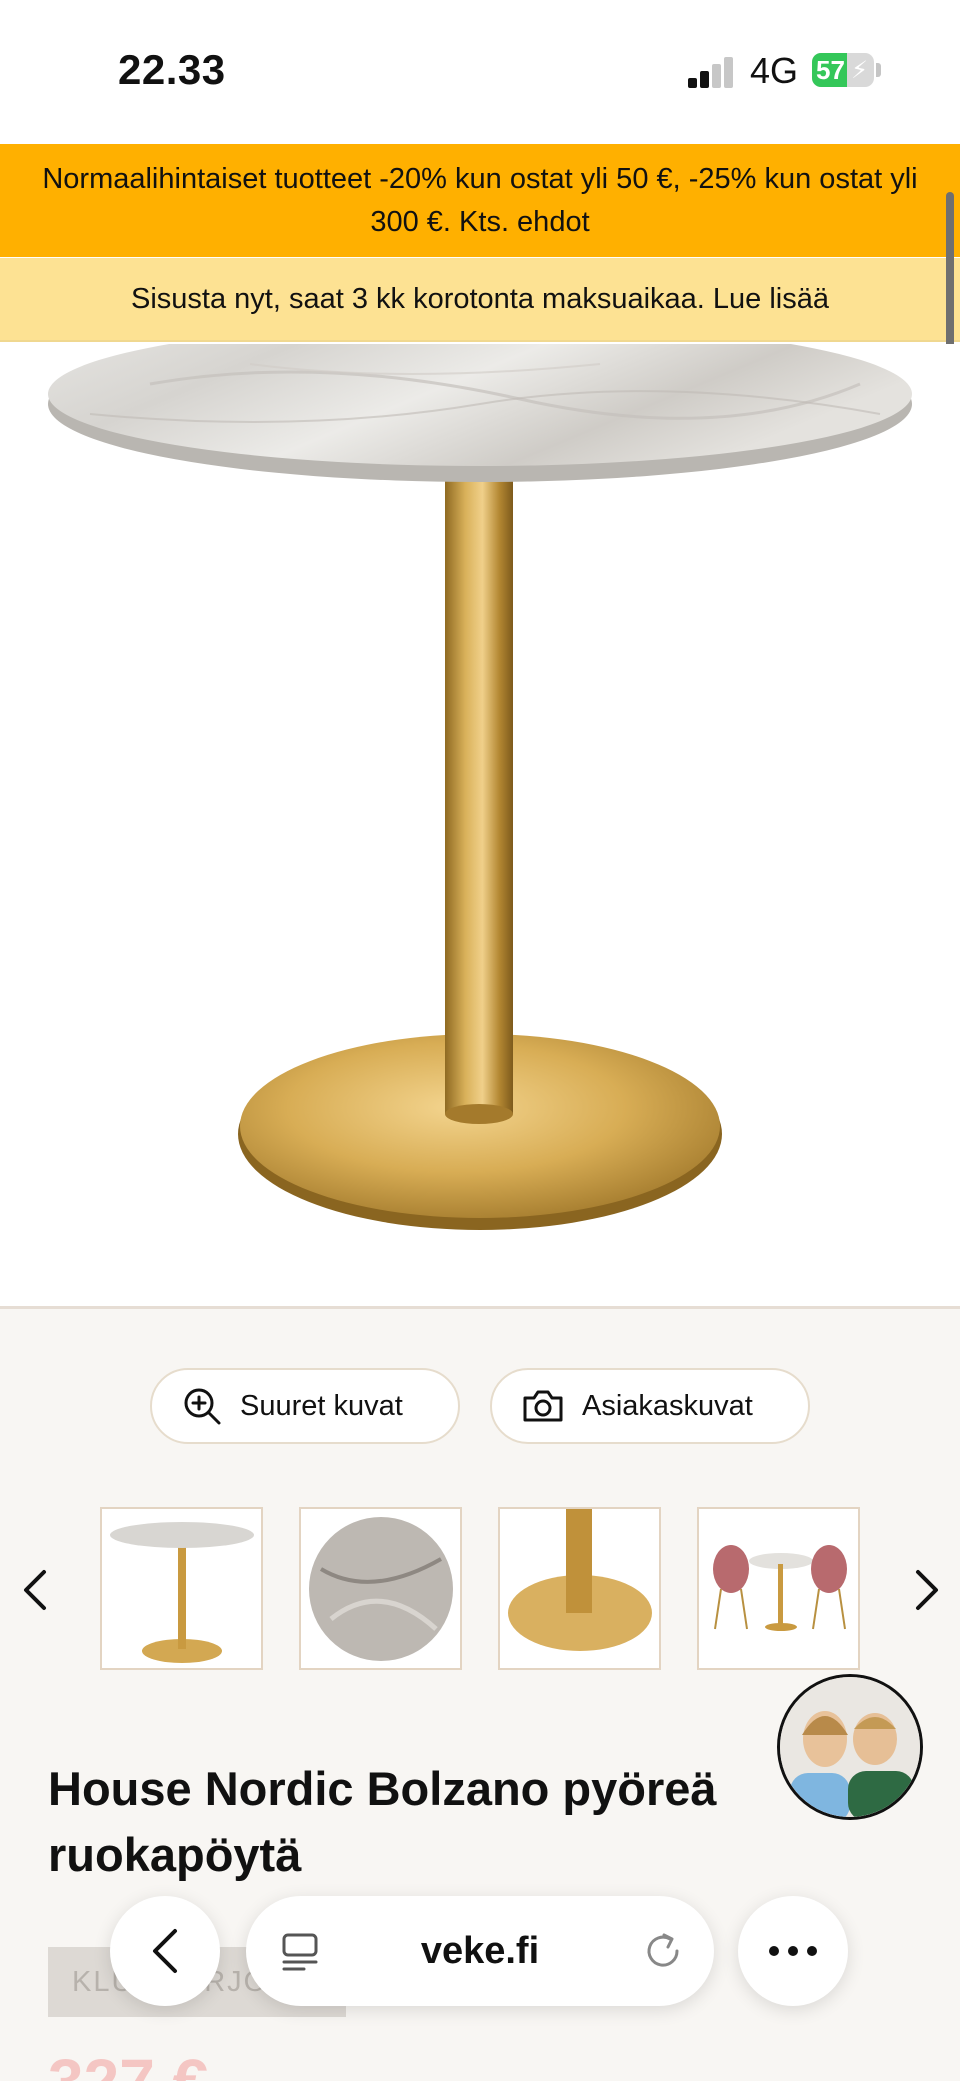 The width and height of the screenshot is (960, 2081). I want to click on status-time: 22.33, so click(172, 69).